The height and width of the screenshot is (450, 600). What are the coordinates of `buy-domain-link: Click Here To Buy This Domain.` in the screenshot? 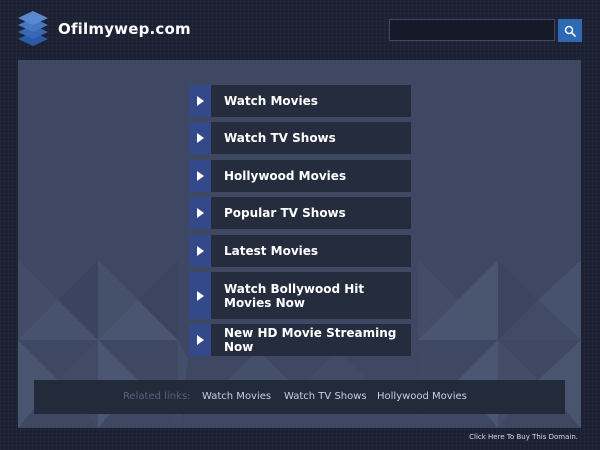 It's located at (523, 437).